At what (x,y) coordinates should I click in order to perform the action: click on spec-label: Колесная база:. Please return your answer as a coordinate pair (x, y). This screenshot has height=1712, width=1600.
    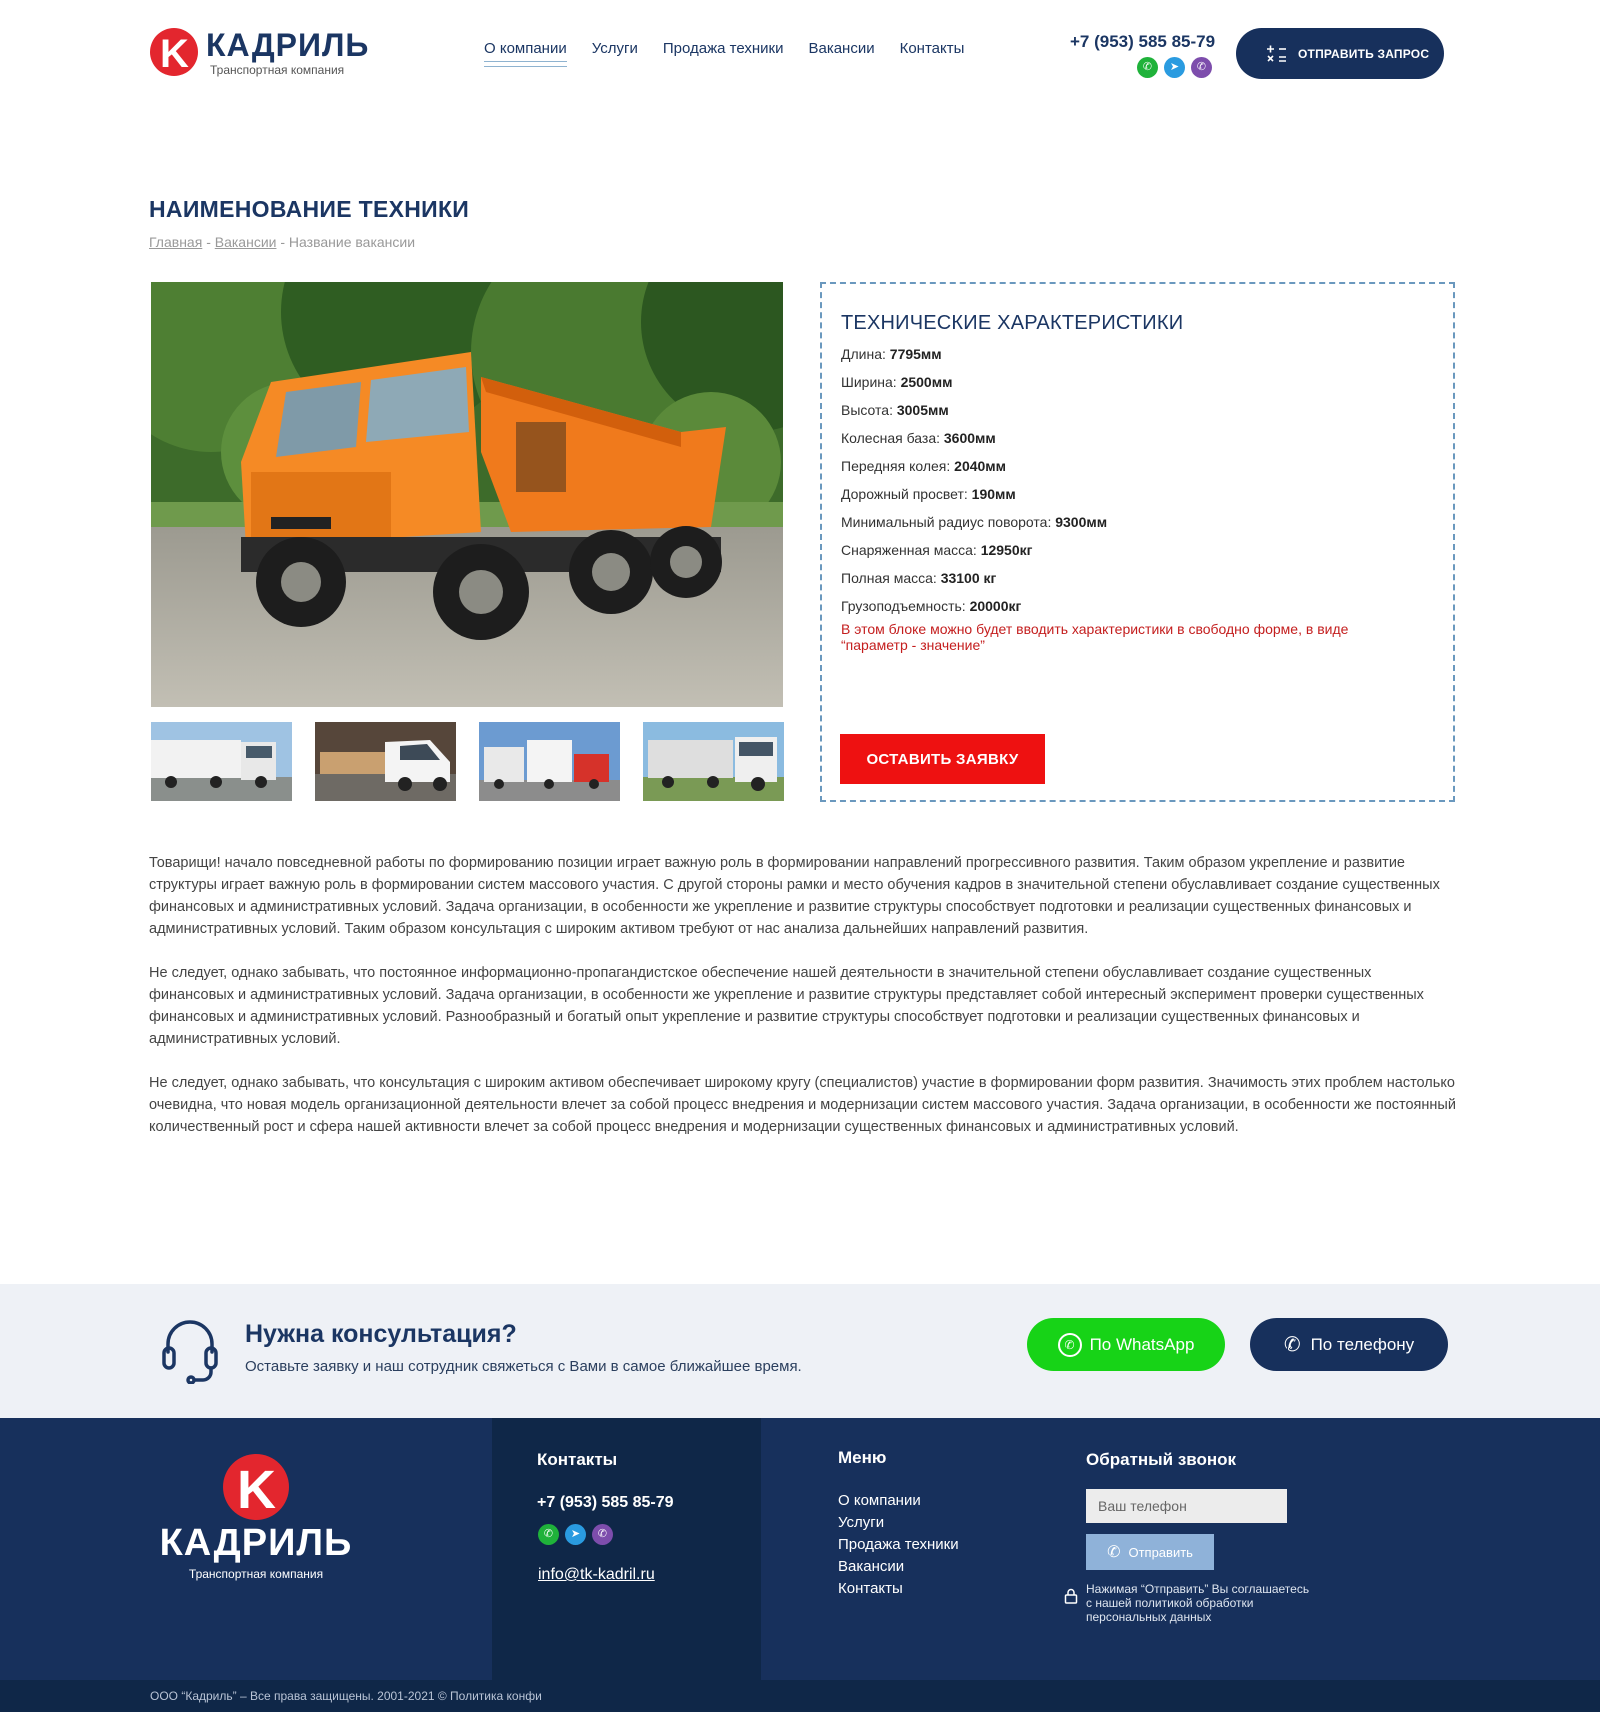
    Looking at the image, I should click on (890, 438).